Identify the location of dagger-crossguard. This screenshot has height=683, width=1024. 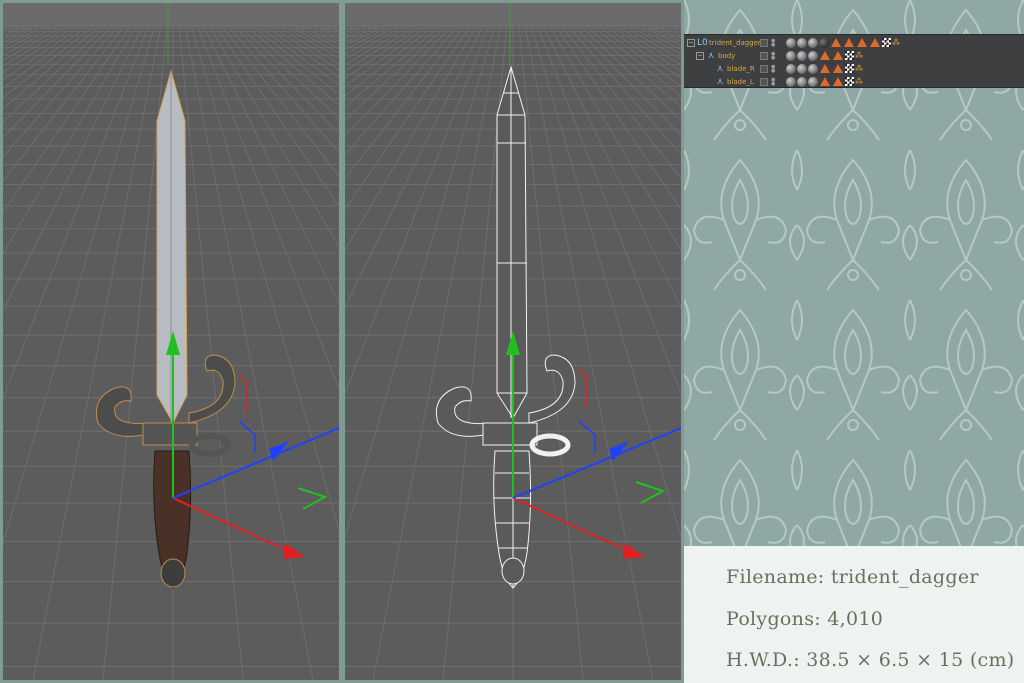
(170, 434).